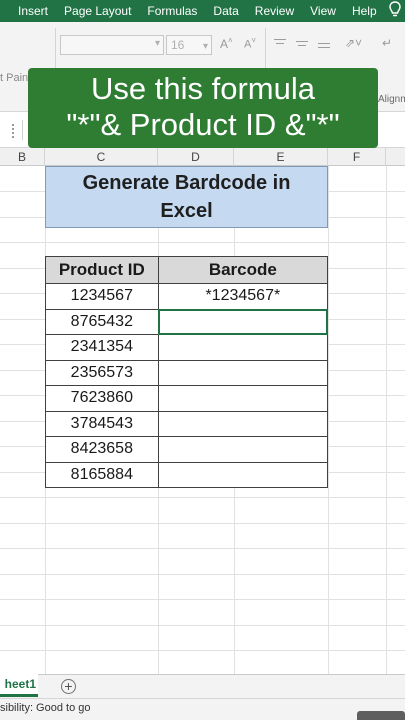 The height and width of the screenshot is (720, 405). I want to click on formula-bar-divider, so click(22, 130).